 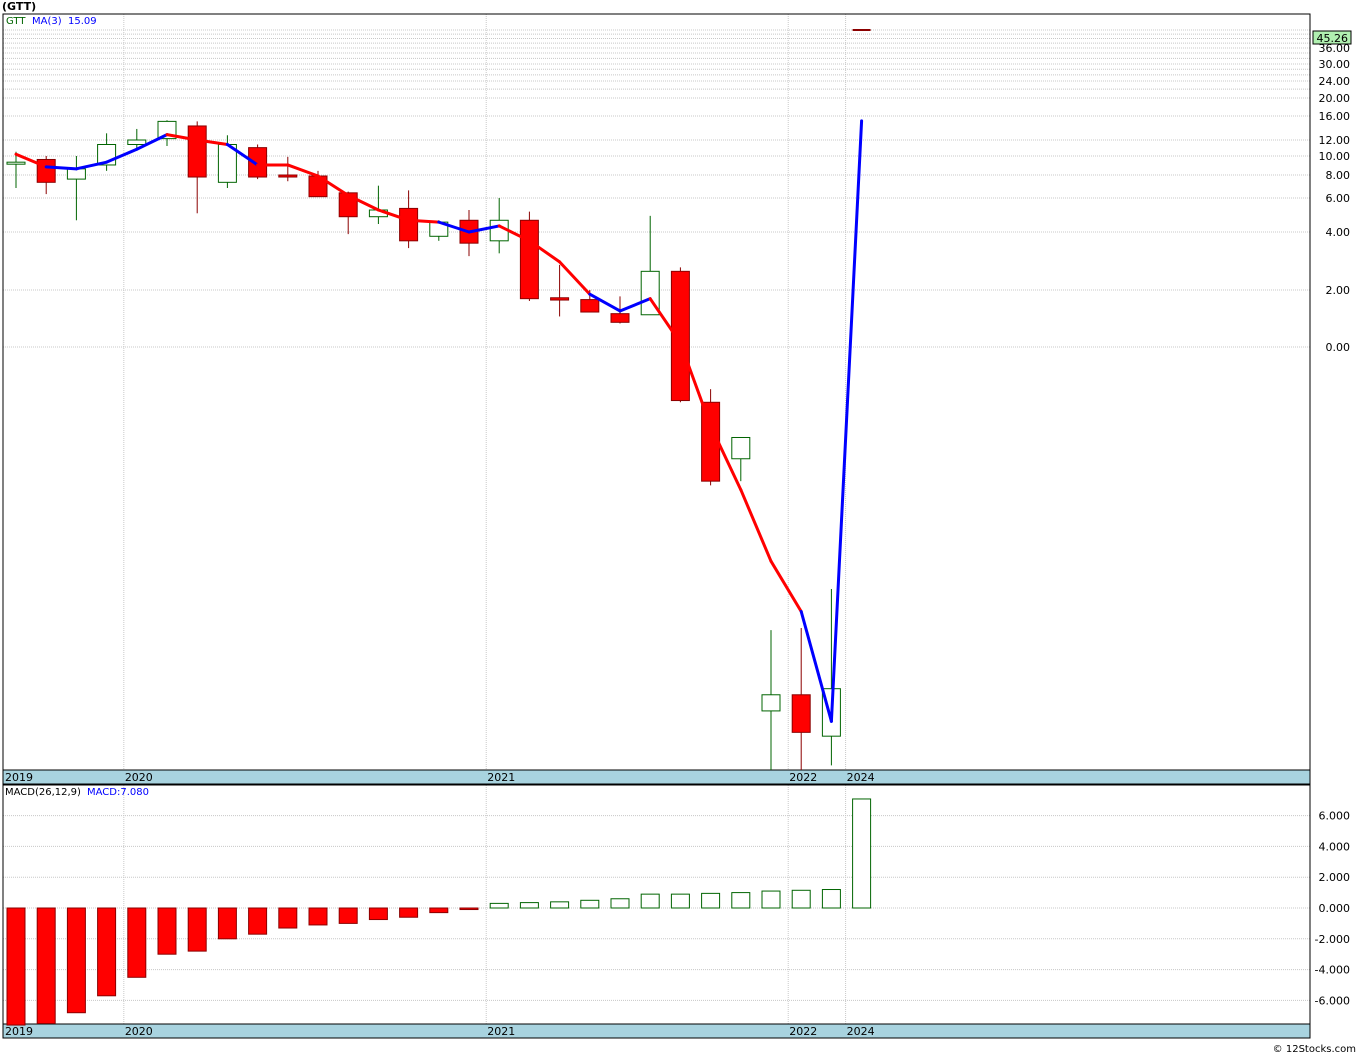 What do you see at coordinates (1332, 970) in the screenshot?
I see `macd-tick-label: -4.000` at bounding box center [1332, 970].